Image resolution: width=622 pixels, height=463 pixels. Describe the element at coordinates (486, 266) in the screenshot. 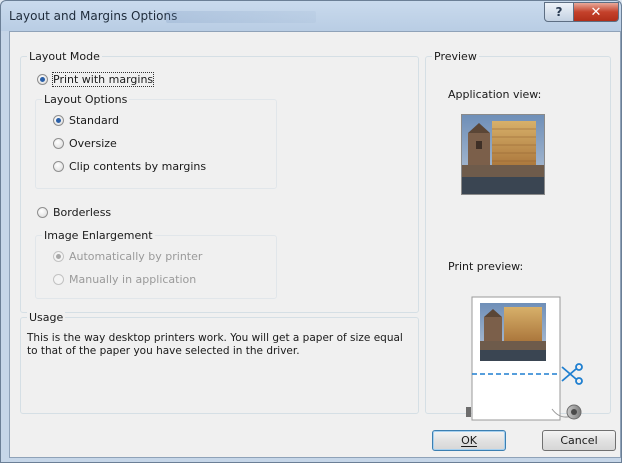

I see `print-preview-label: Print preview:` at that location.